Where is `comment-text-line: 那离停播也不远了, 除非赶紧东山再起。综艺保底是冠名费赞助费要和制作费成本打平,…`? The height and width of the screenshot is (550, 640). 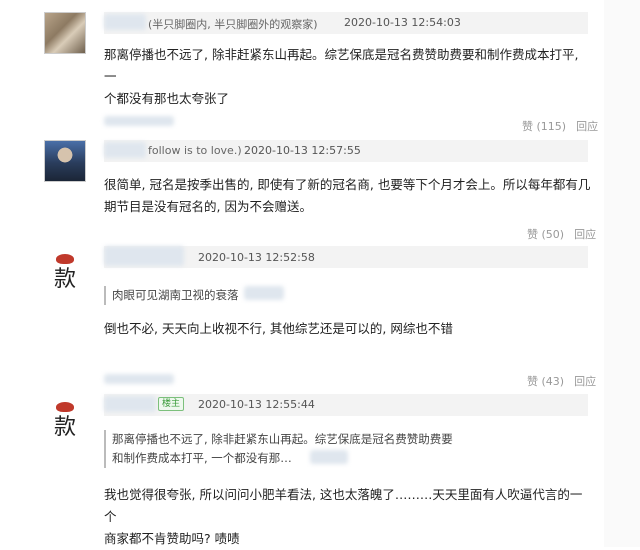 comment-text-line: 那离停播也不远了, 除非赶紧东山再起。综艺保底是冠名费赞助费要和制作费成本打平,… is located at coordinates (341, 65).